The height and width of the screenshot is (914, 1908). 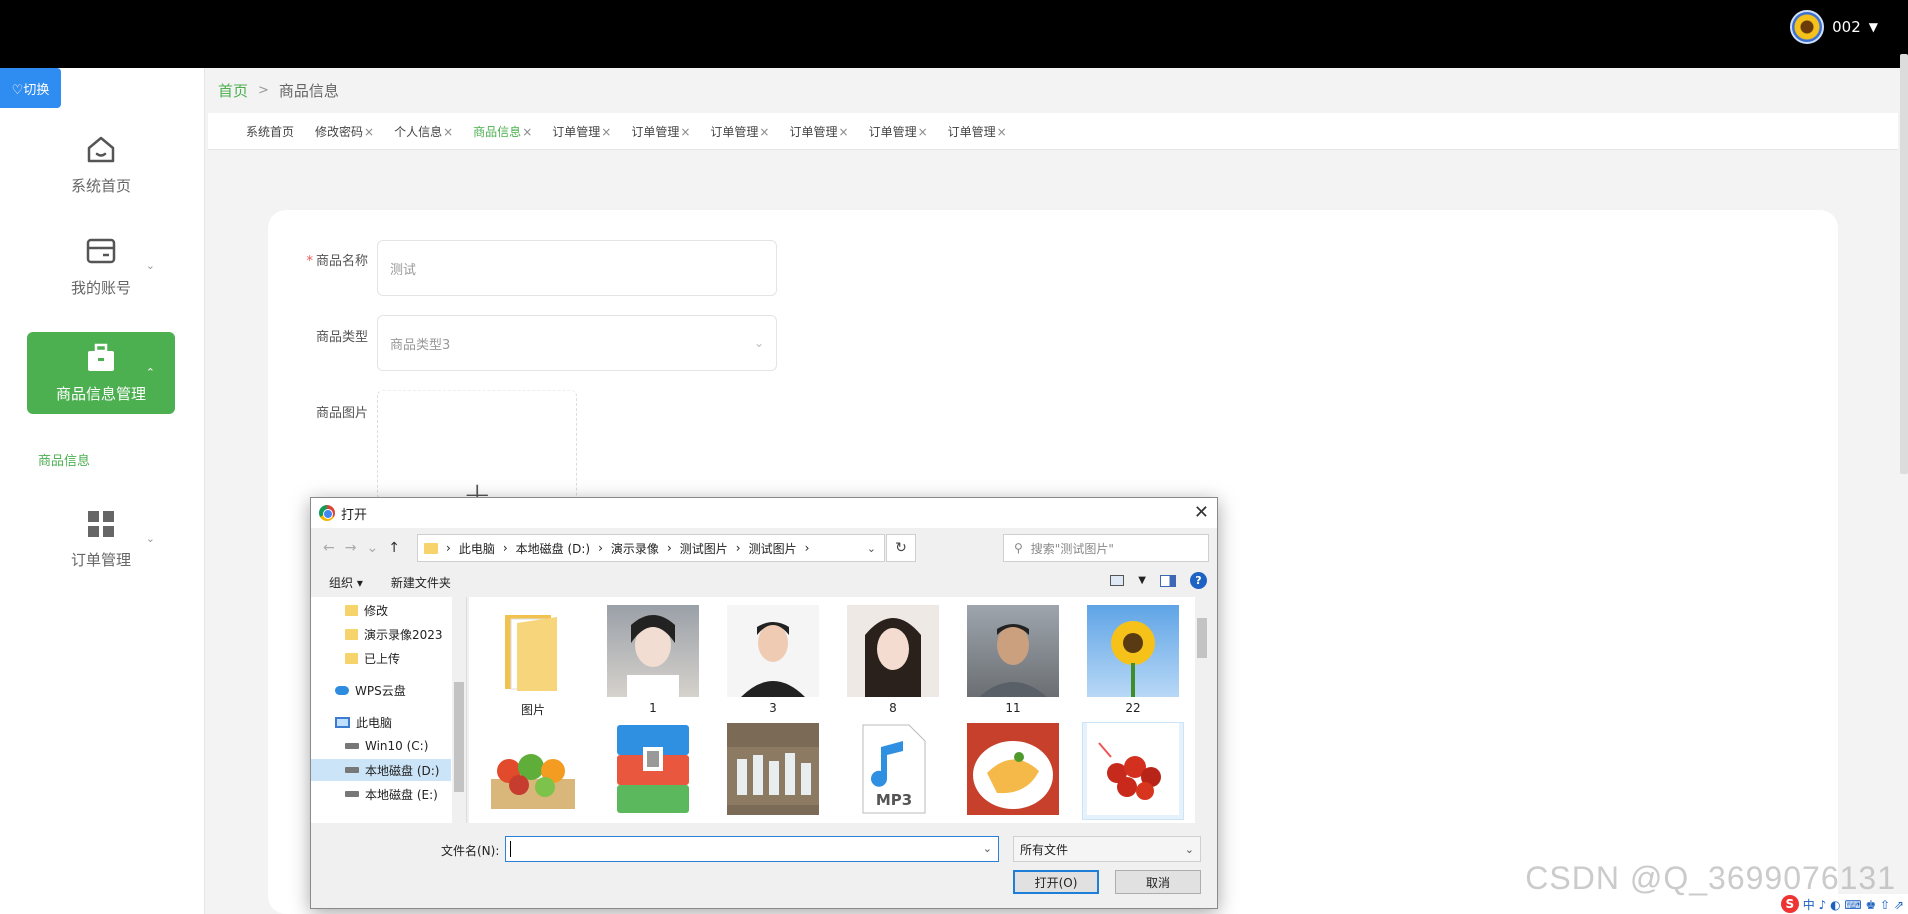 What do you see at coordinates (635, 548) in the screenshot?
I see `path-segment: 演示录像` at bounding box center [635, 548].